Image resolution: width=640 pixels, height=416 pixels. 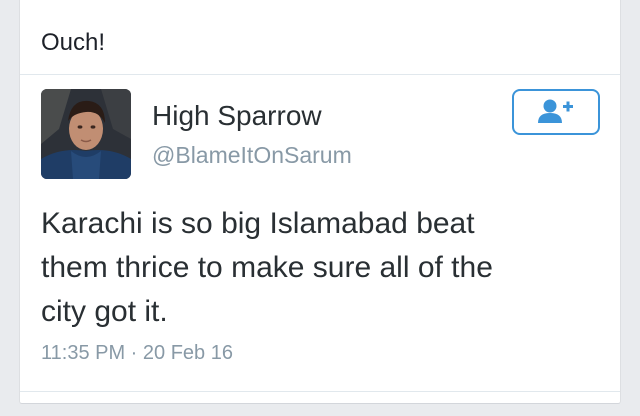 I want to click on follow-button, so click(x=556, y=112).